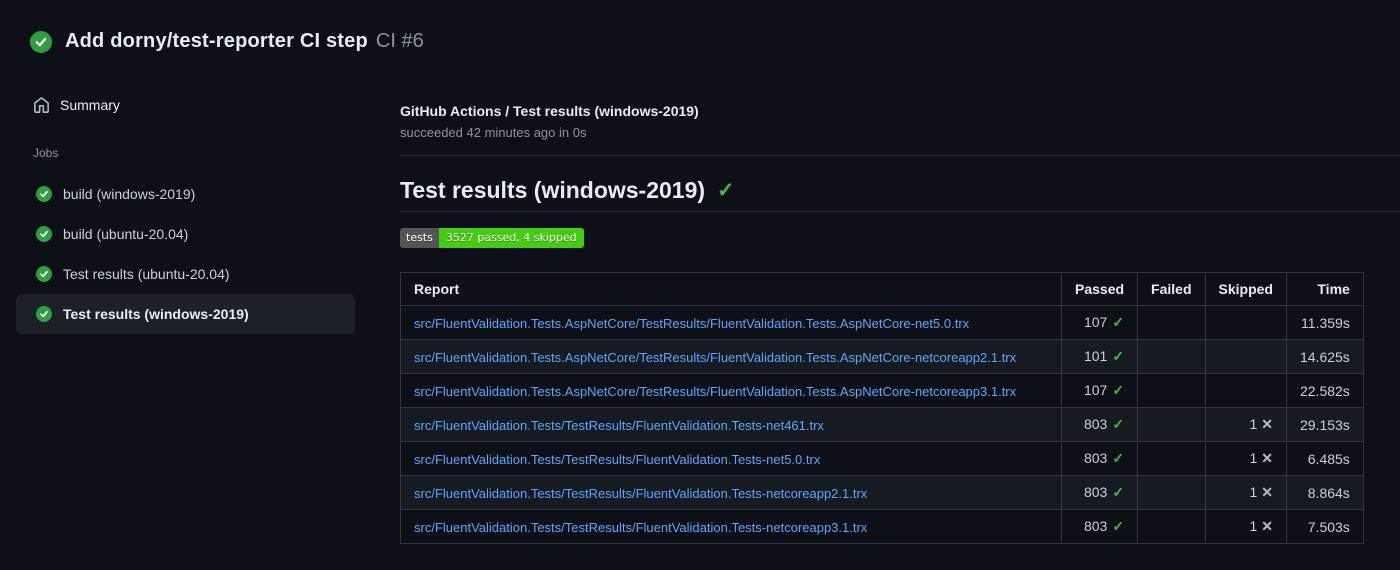  Describe the element at coordinates (1095, 356) in the screenshot. I see `passed-count: 101` at that location.